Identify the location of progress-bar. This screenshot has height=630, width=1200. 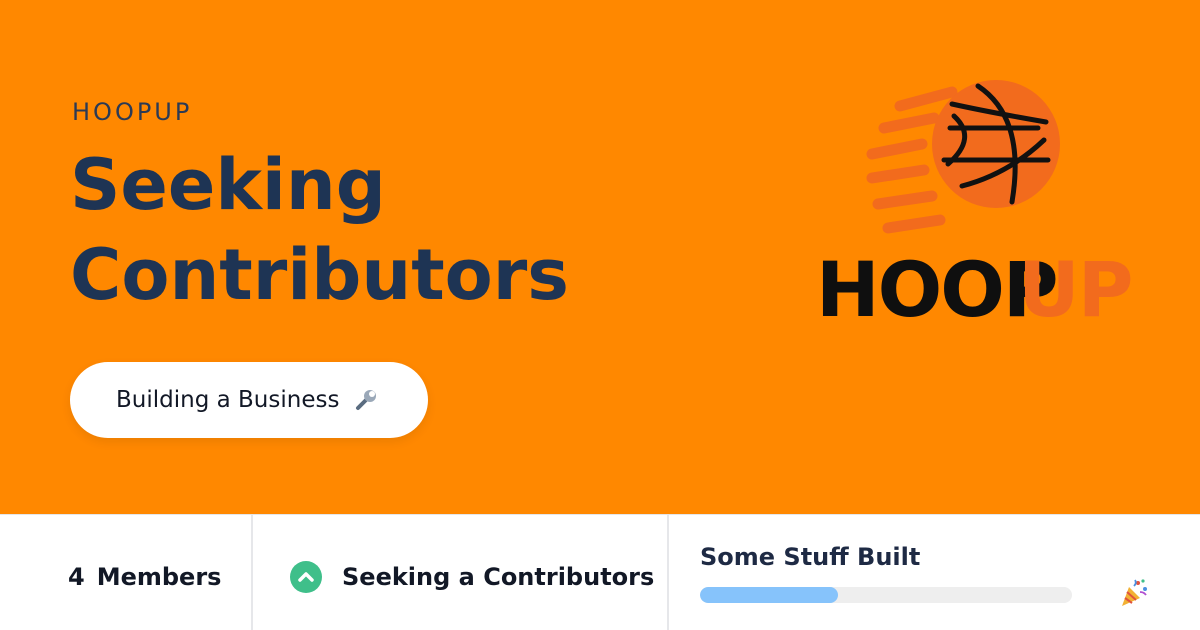
(886, 595).